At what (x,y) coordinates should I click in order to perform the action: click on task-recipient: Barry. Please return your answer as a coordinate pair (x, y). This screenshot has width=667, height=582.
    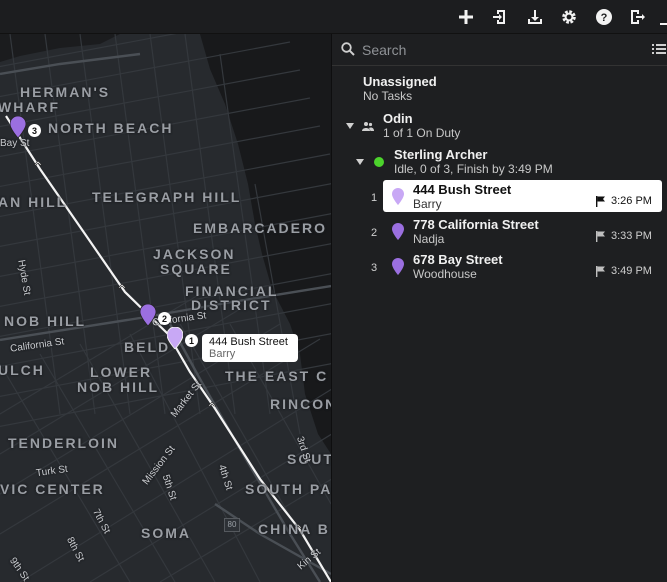
    Looking at the image, I should click on (427, 204).